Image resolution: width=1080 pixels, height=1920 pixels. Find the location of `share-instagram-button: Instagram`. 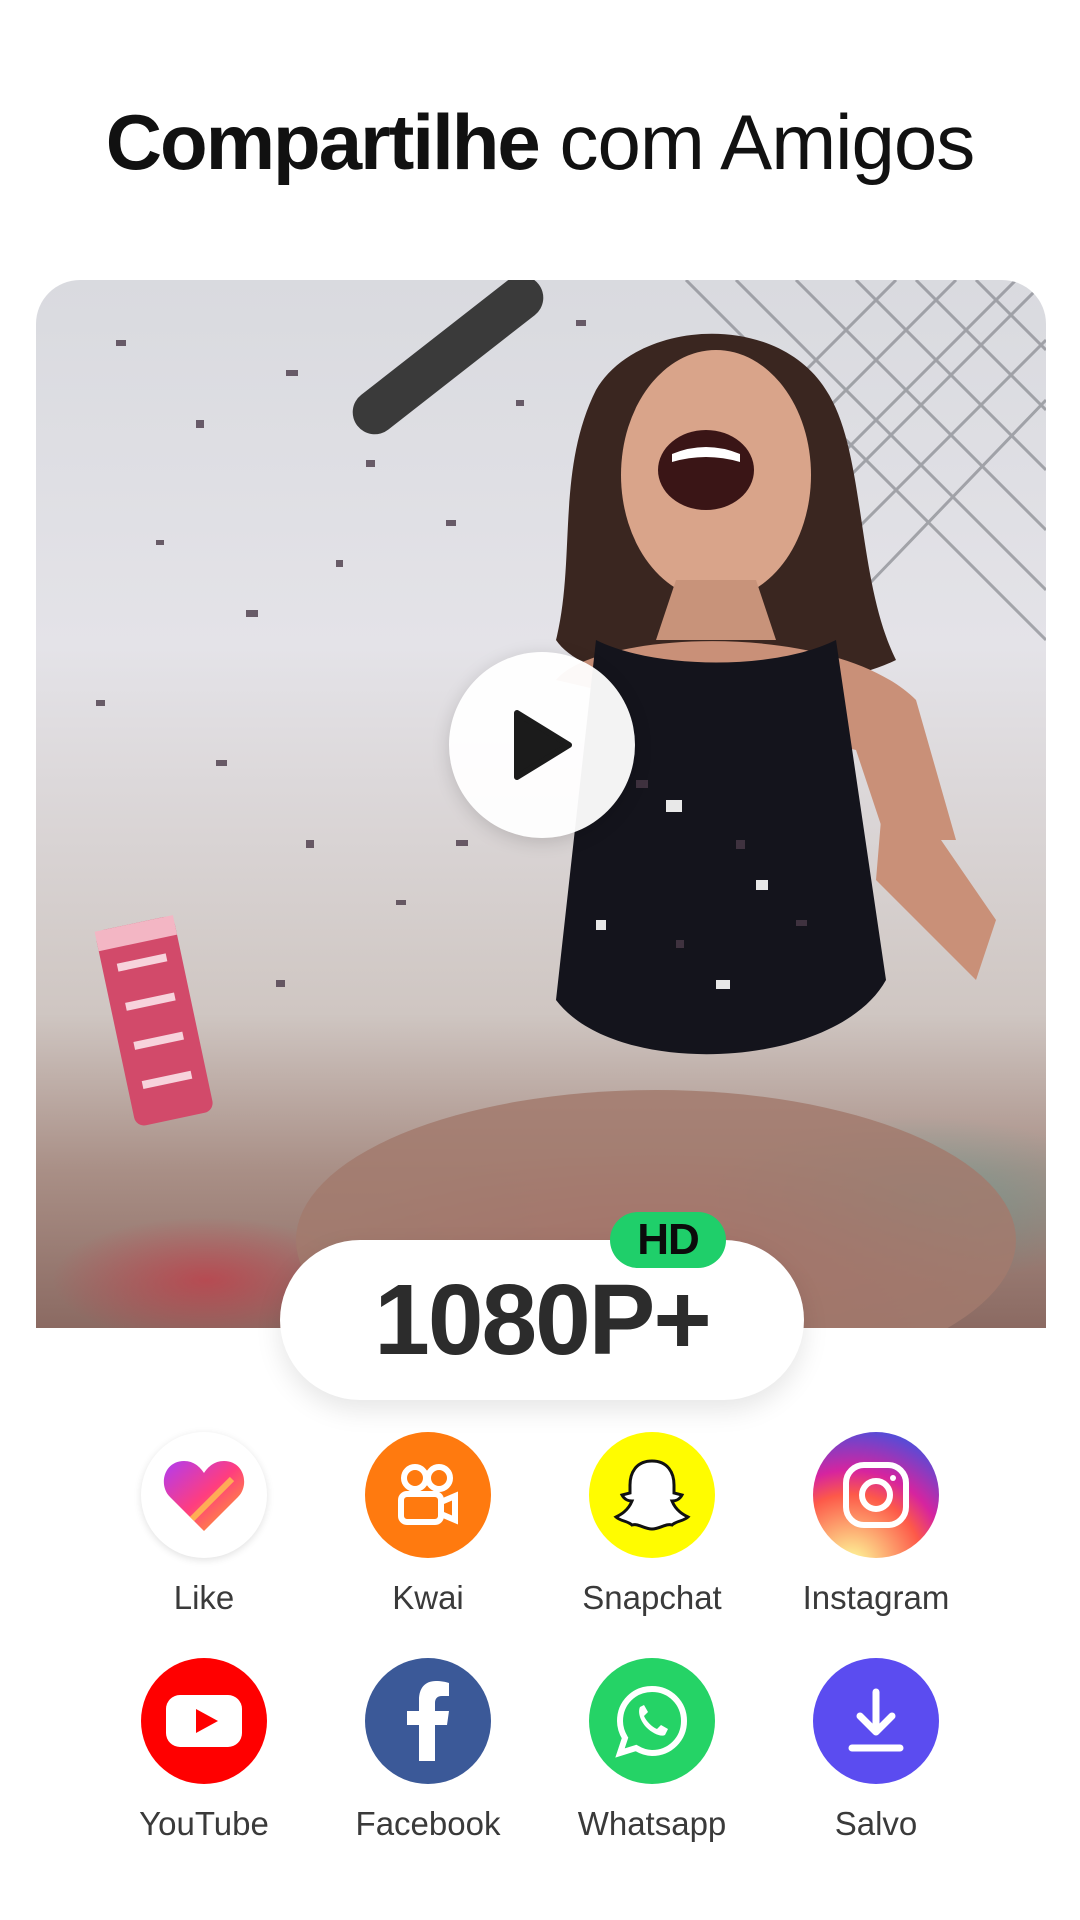

share-instagram-button: Instagram is located at coordinates (876, 1525).